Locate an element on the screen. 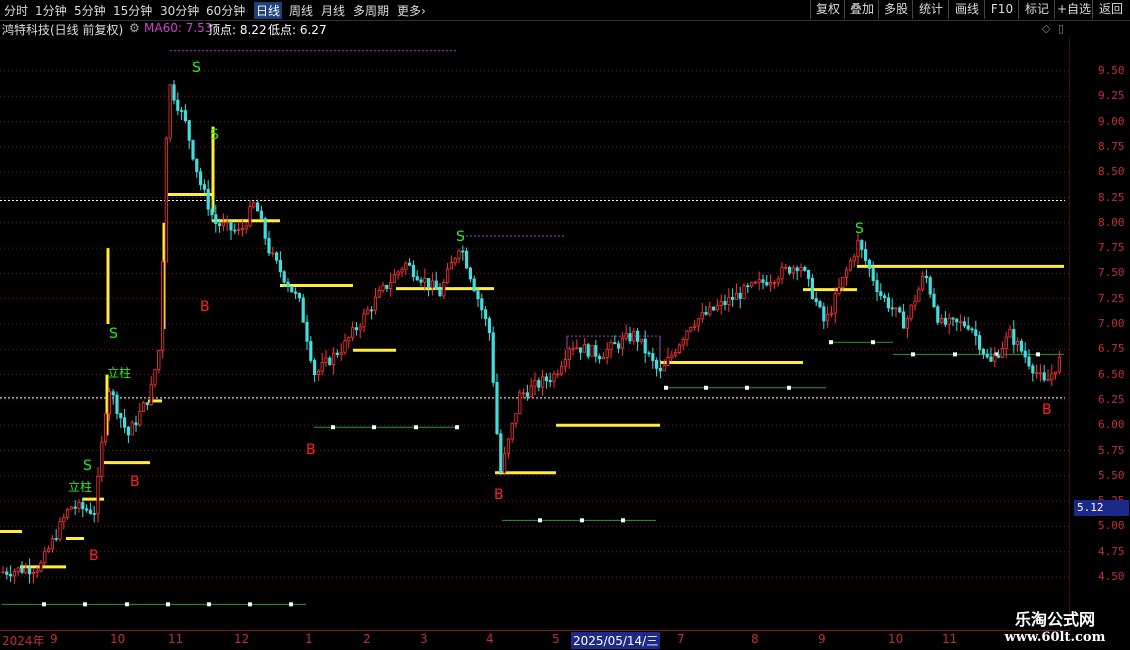  f10-button: F10 is located at coordinates (1001, 9).